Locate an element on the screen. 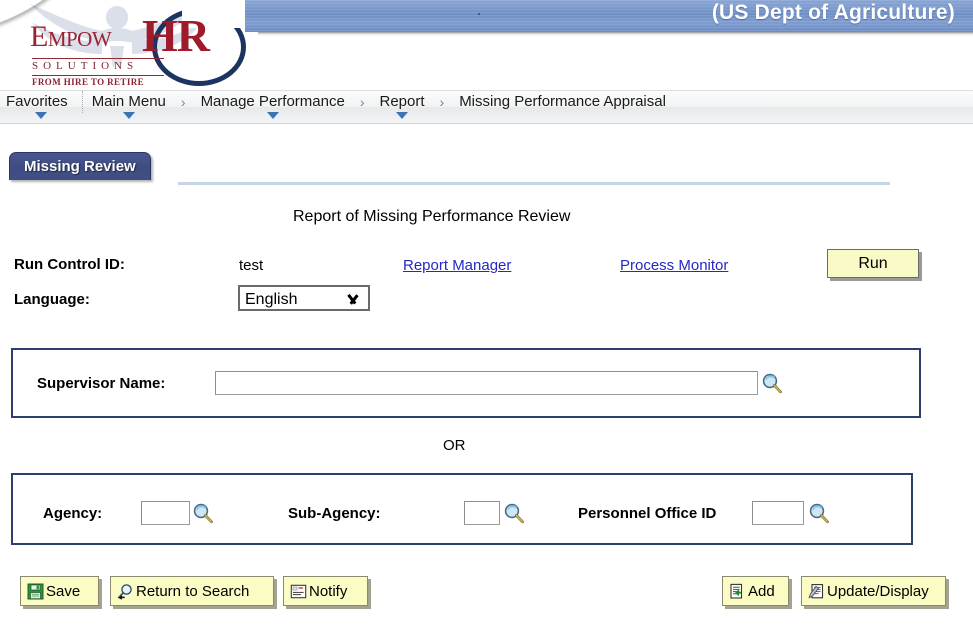  tab-missing-review: Missing Review is located at coordinates (80, 166).